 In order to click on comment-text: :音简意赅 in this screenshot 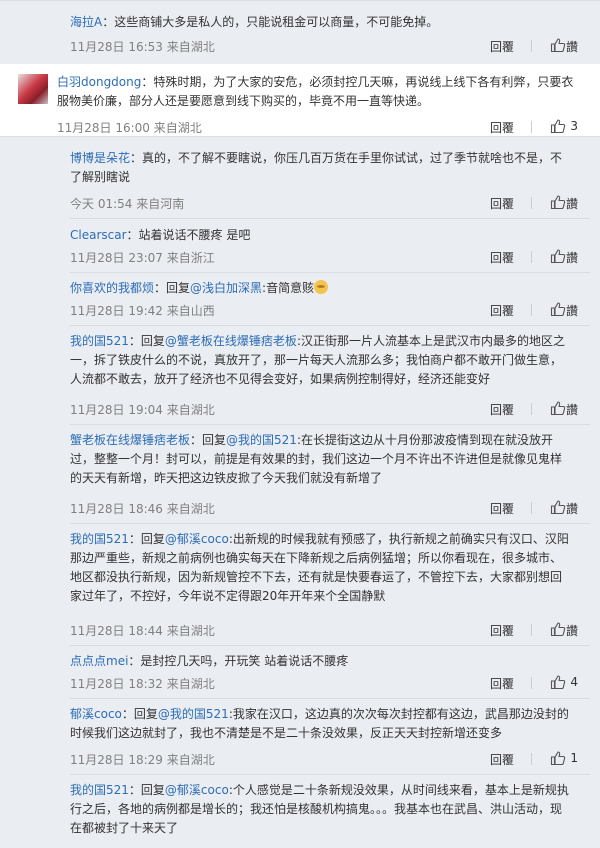, I will do `click(288, 288)`.